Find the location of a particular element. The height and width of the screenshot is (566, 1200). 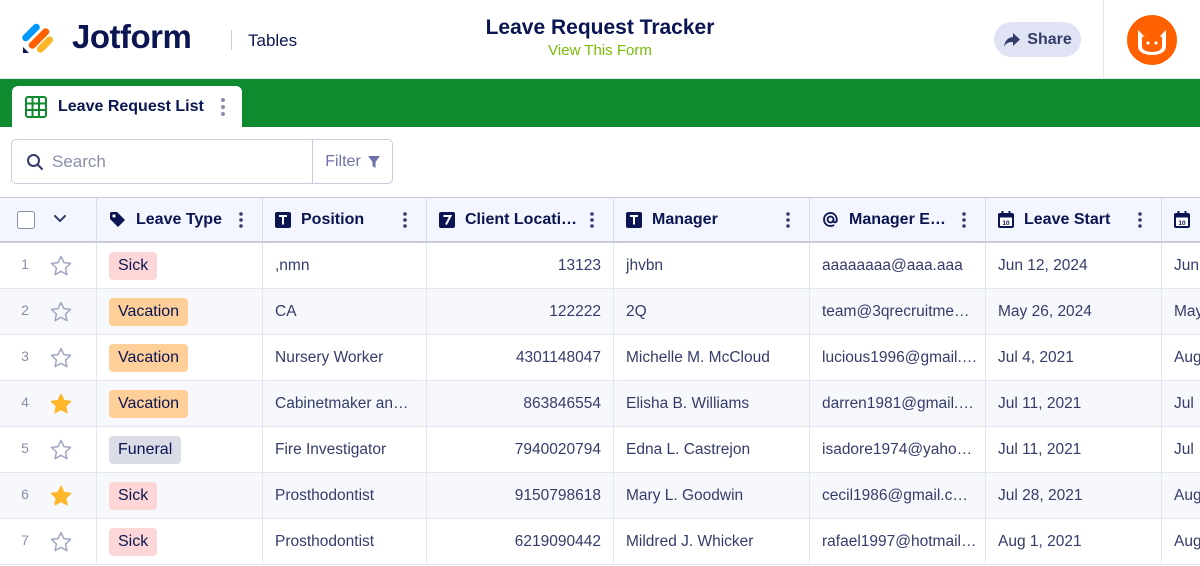

cell-text: Jun is located at coordinates (1186, 265).